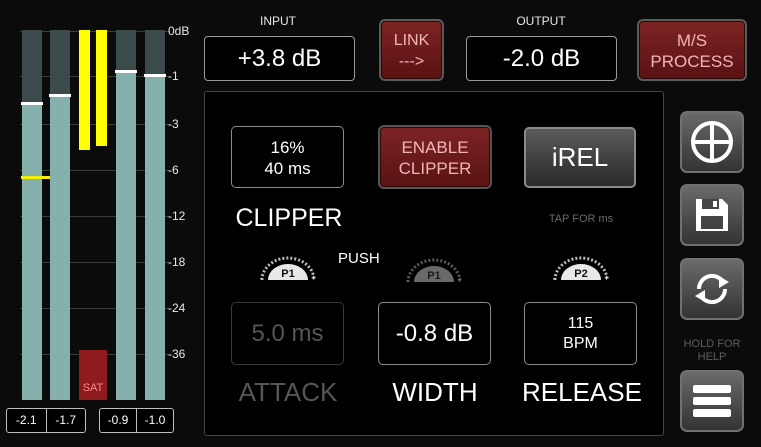  I want to click on scale-label: -1, so click(173, 76).